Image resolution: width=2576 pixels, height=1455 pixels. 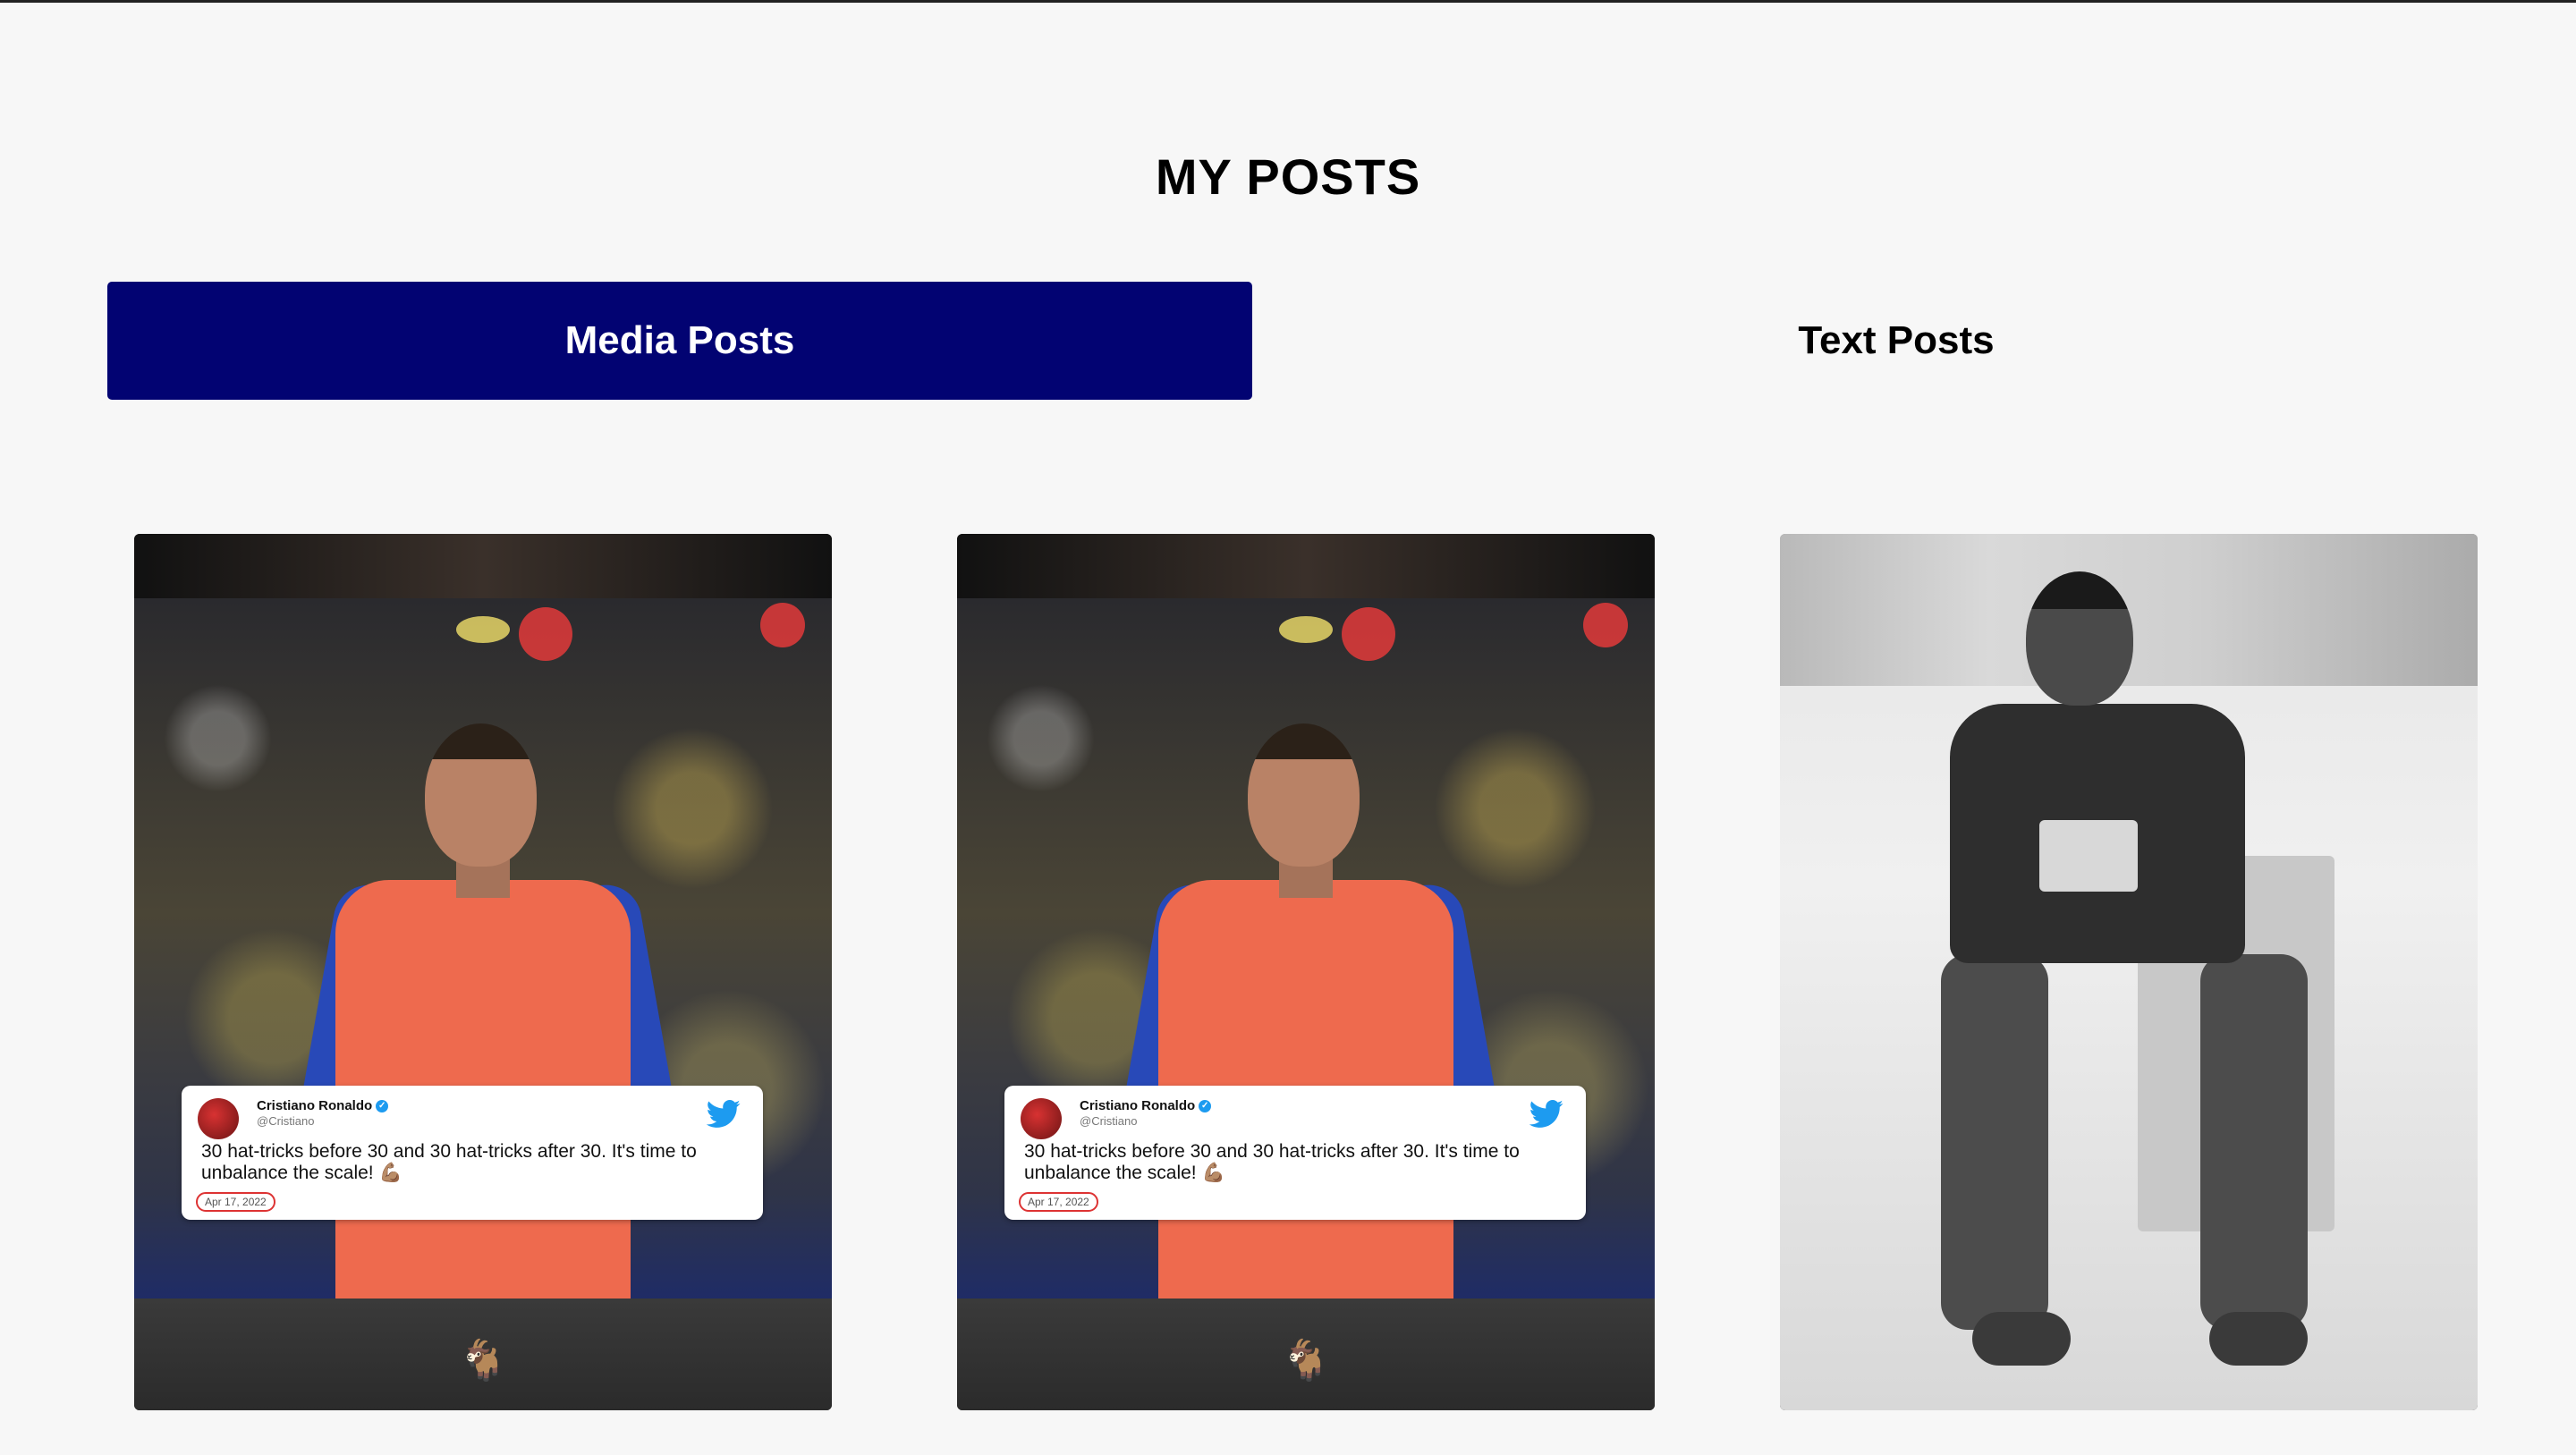 I want to click on tab-media-posts: Media Posts, so click(x=679, y=341).